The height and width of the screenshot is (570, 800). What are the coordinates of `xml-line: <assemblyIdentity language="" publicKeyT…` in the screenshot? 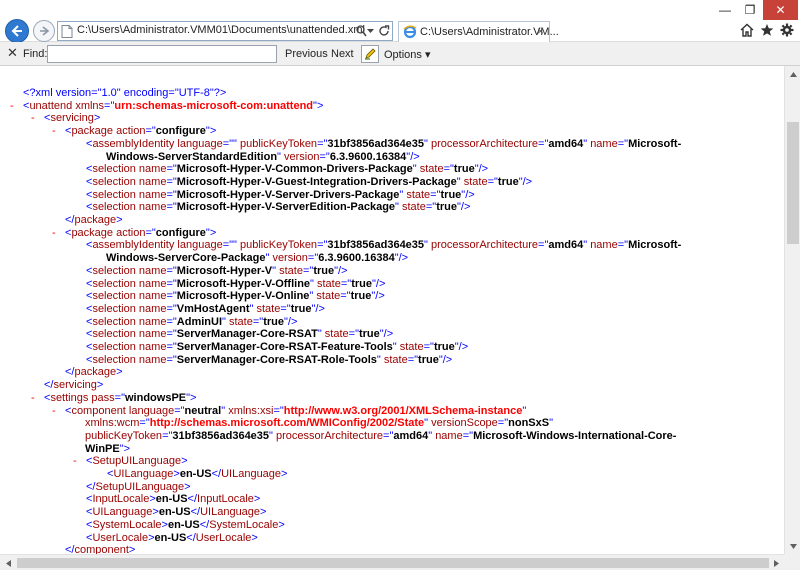 It's located at (383, 144).